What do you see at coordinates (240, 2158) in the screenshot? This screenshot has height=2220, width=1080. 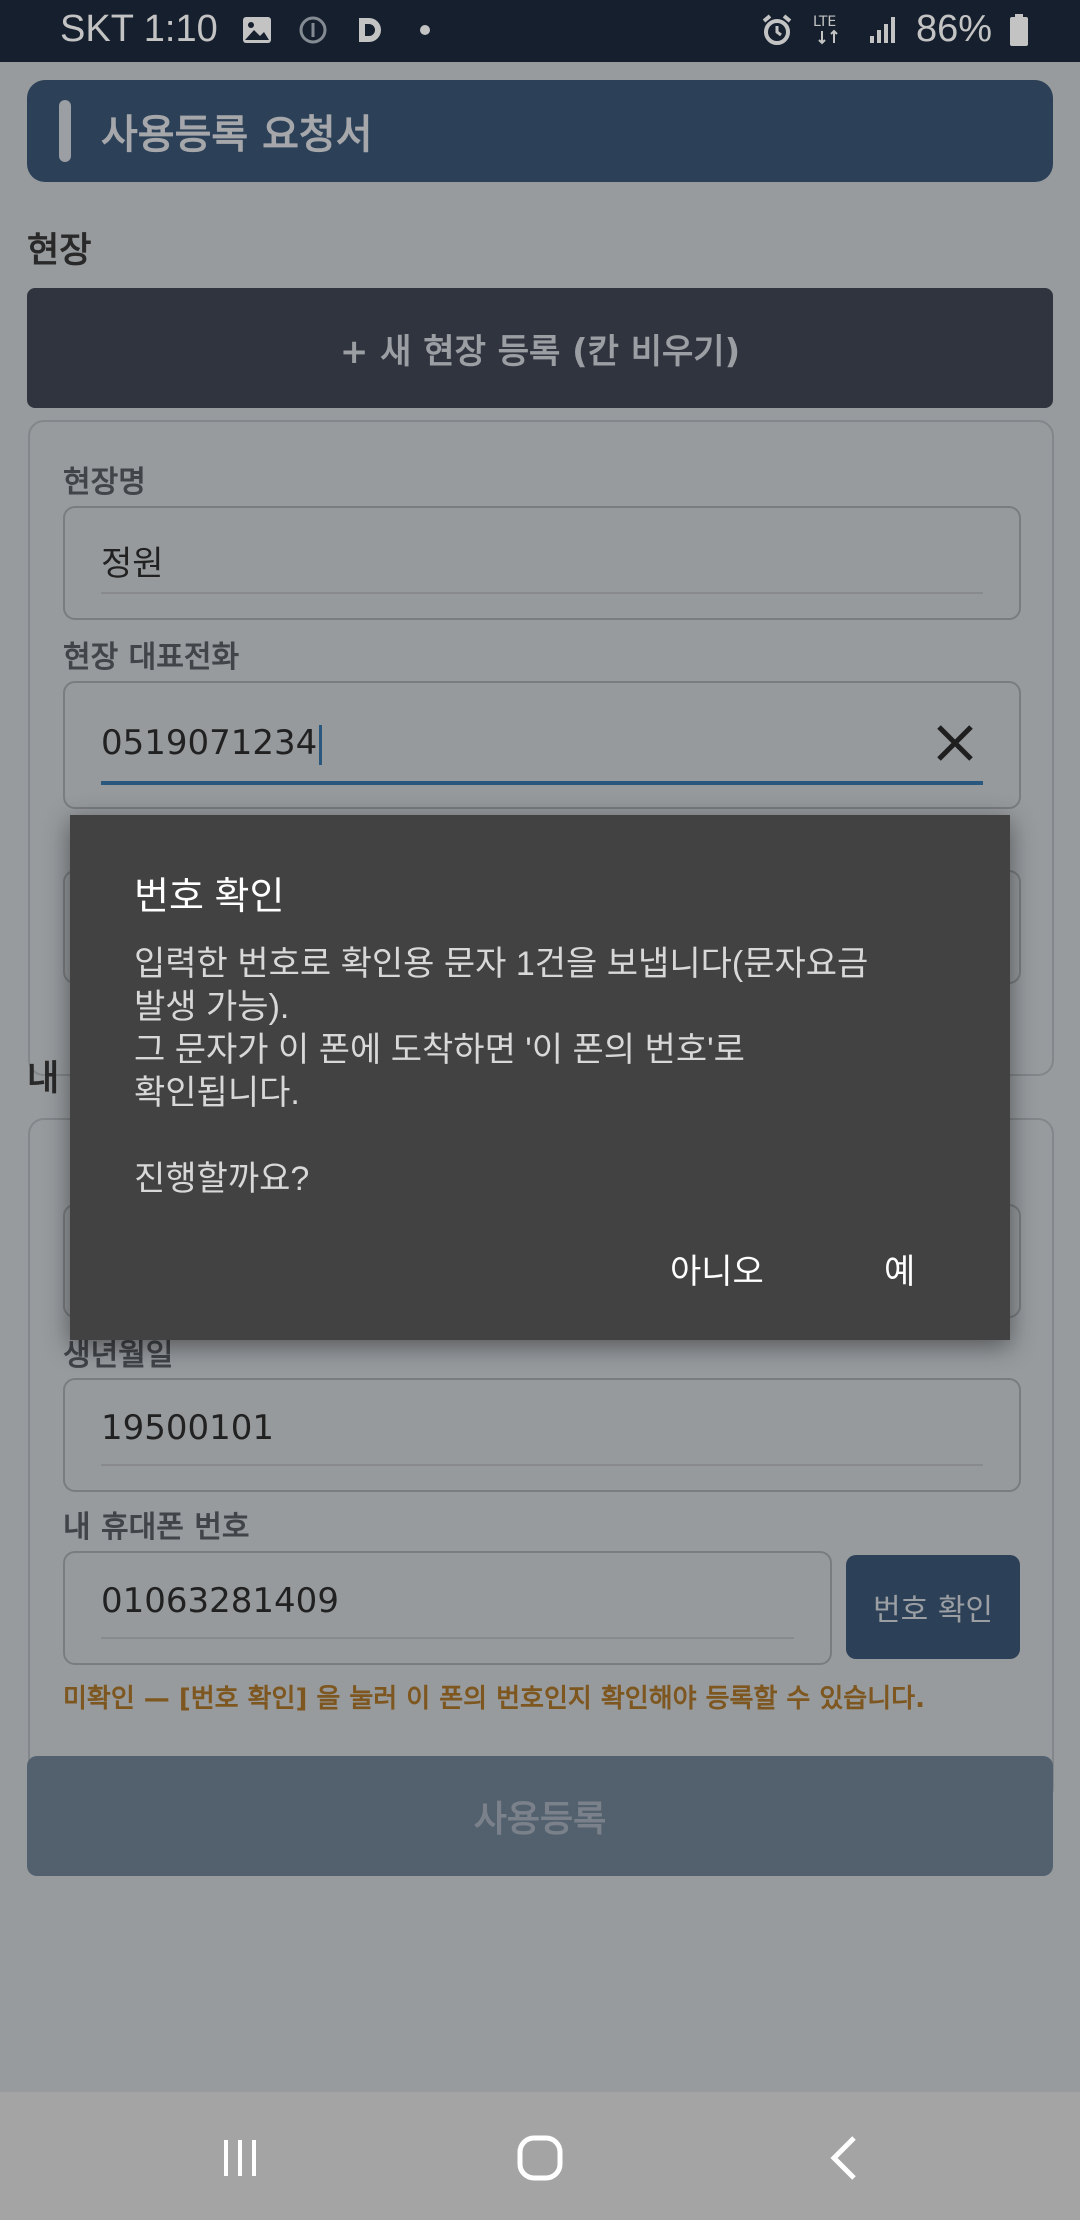 I see `recent-apps-icon` at bounding box center [240, 2158].